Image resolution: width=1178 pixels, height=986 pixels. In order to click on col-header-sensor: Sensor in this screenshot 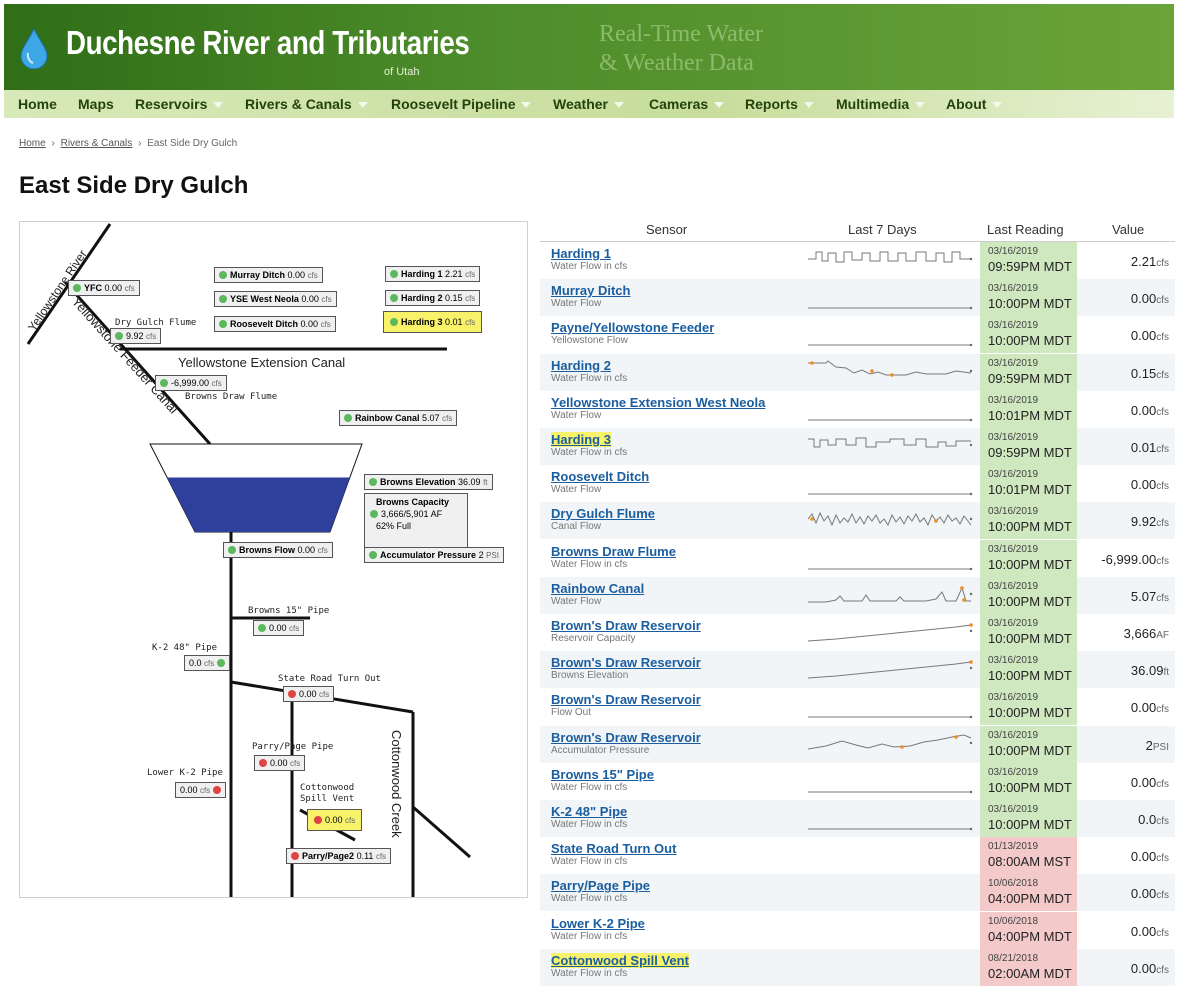, I will do `click(666, 229)`.